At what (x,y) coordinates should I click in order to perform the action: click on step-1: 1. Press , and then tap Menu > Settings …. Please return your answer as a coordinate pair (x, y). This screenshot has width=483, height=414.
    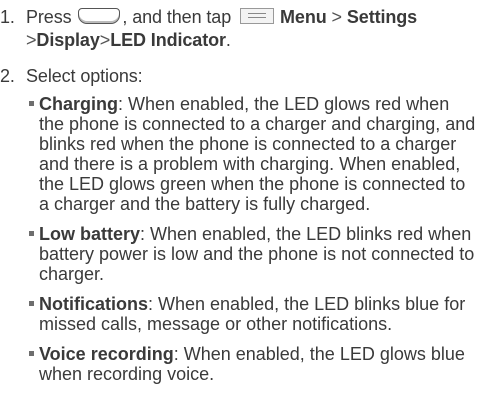
    Looking at the image, I should click on (241, 29).